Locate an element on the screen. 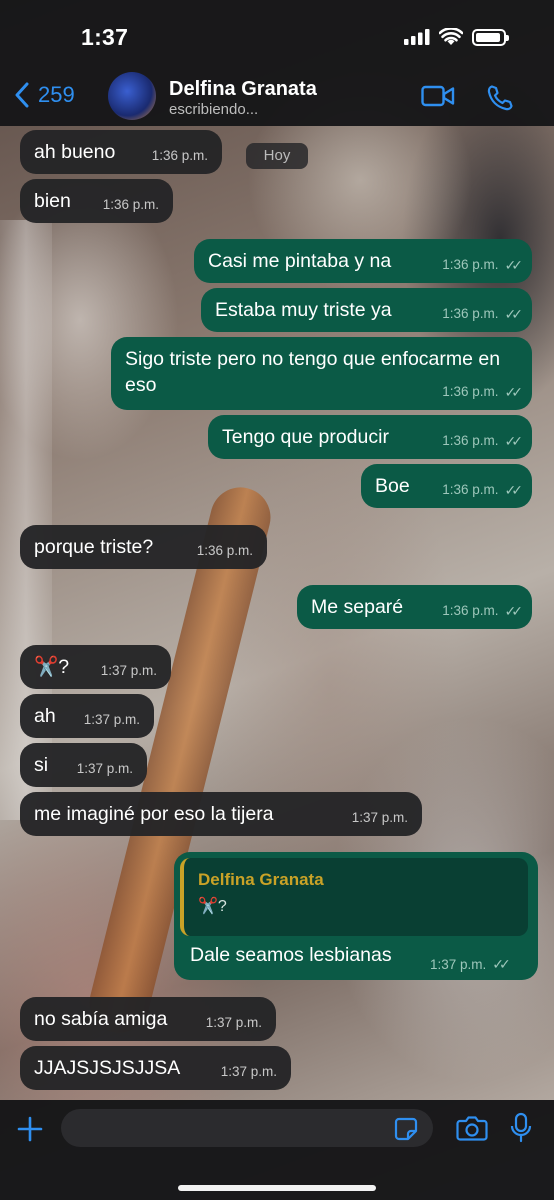  message-bubble: Boe 1:36 p.m. ✓✓ is located at coordinates (446, 486).